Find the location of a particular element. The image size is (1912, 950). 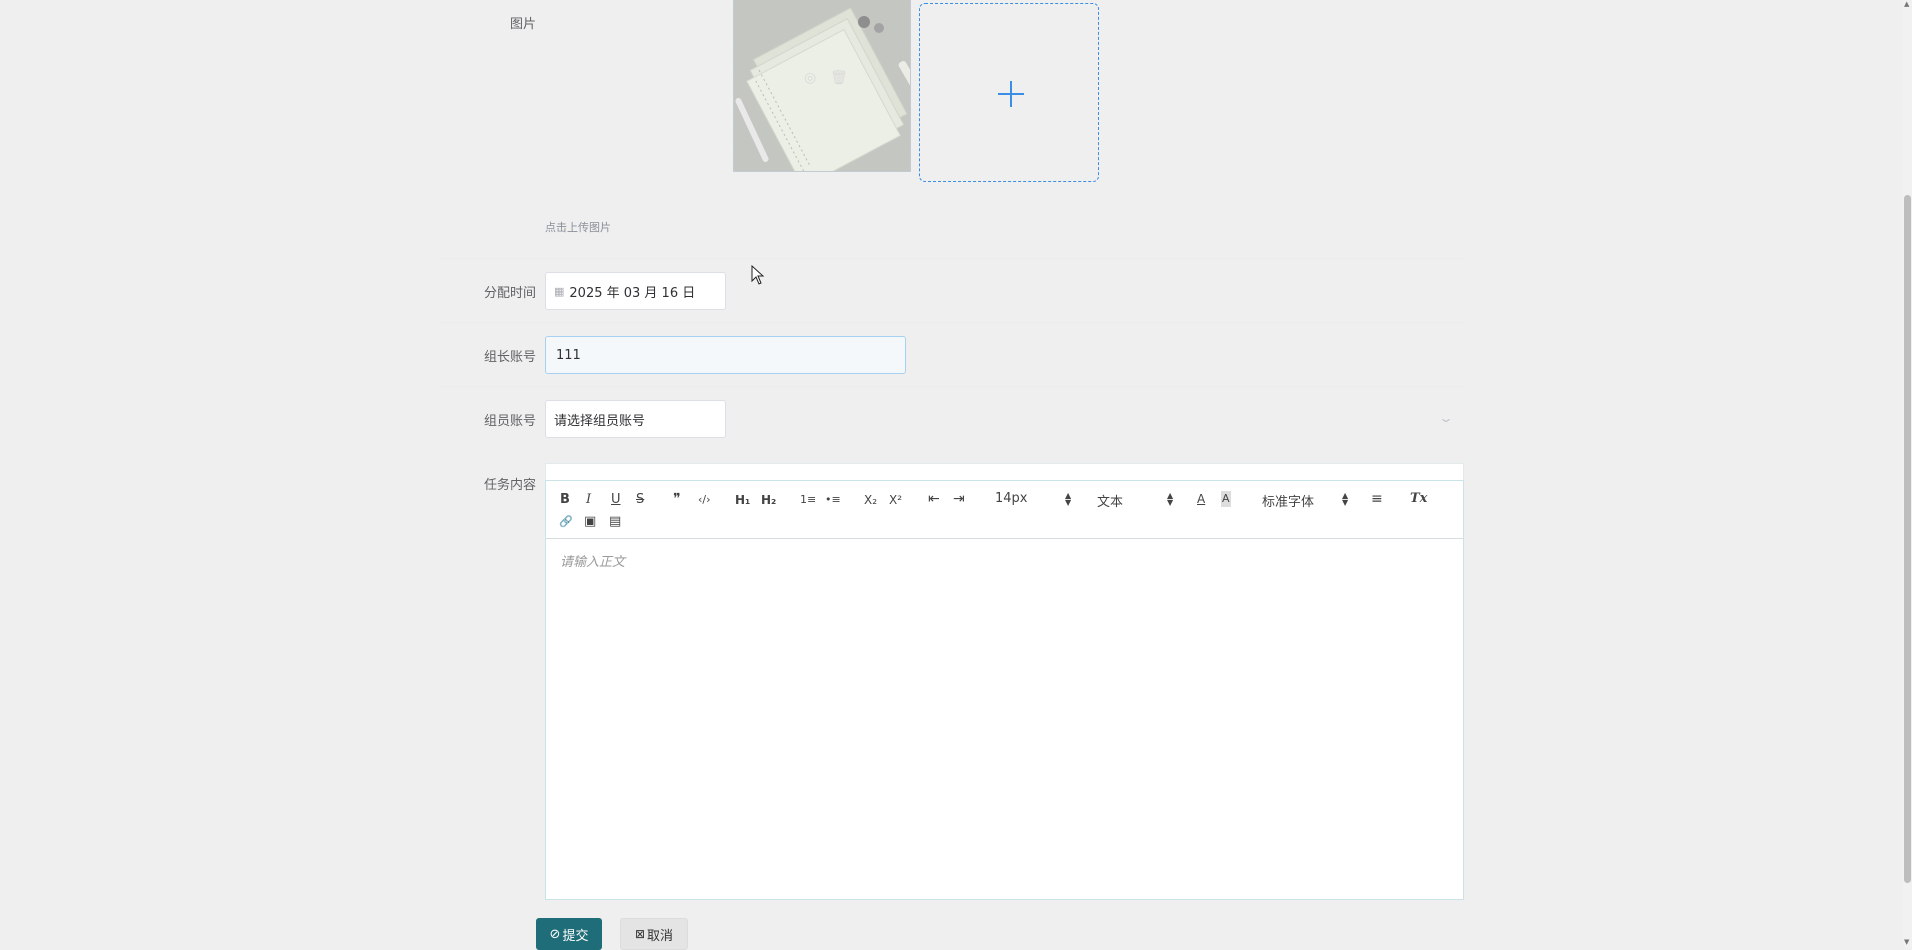

upload-image-button is located at coordinates (1009, 92).